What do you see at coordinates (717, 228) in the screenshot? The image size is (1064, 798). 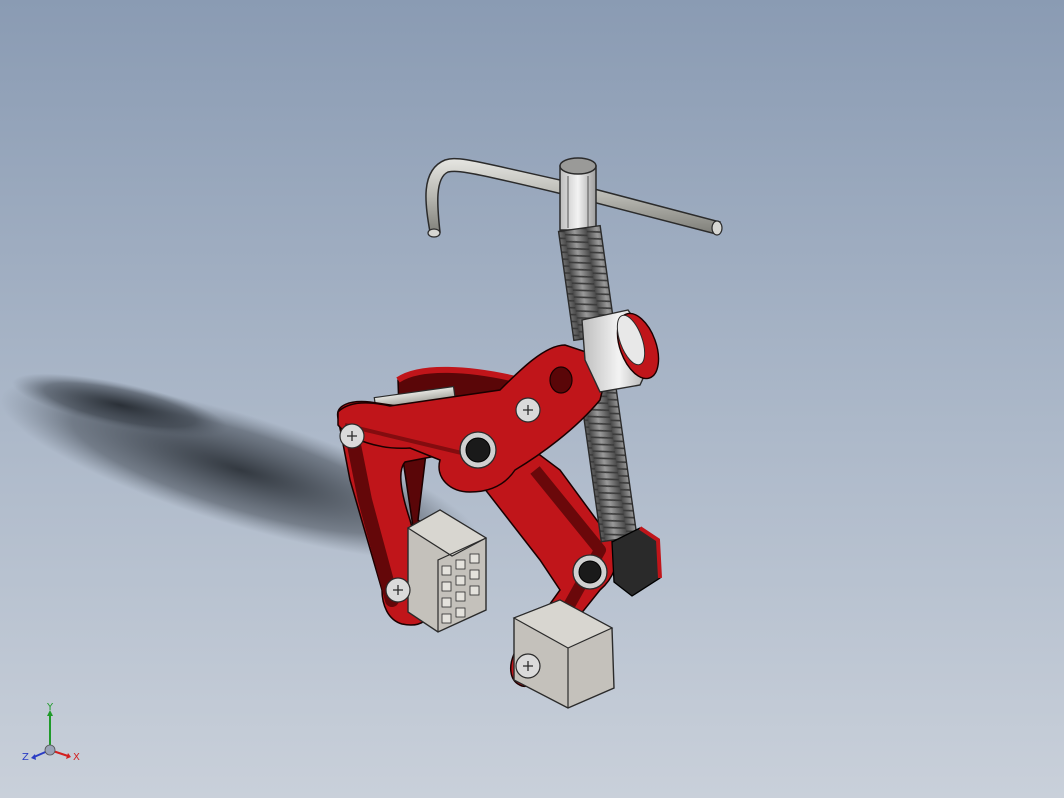 I see `handle-rod-end` at bounding box center [717, 228].